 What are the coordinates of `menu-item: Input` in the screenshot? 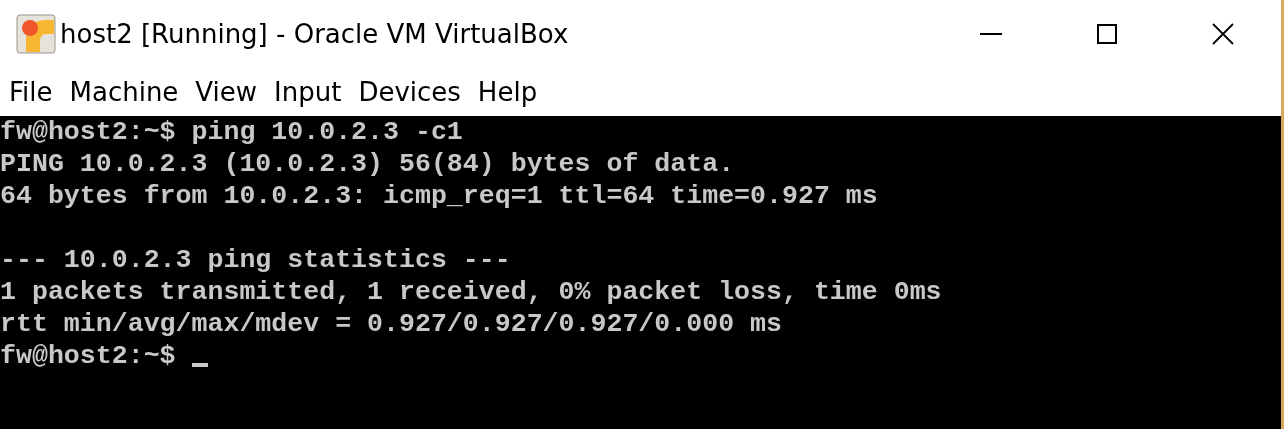 It's located at (310, 92).